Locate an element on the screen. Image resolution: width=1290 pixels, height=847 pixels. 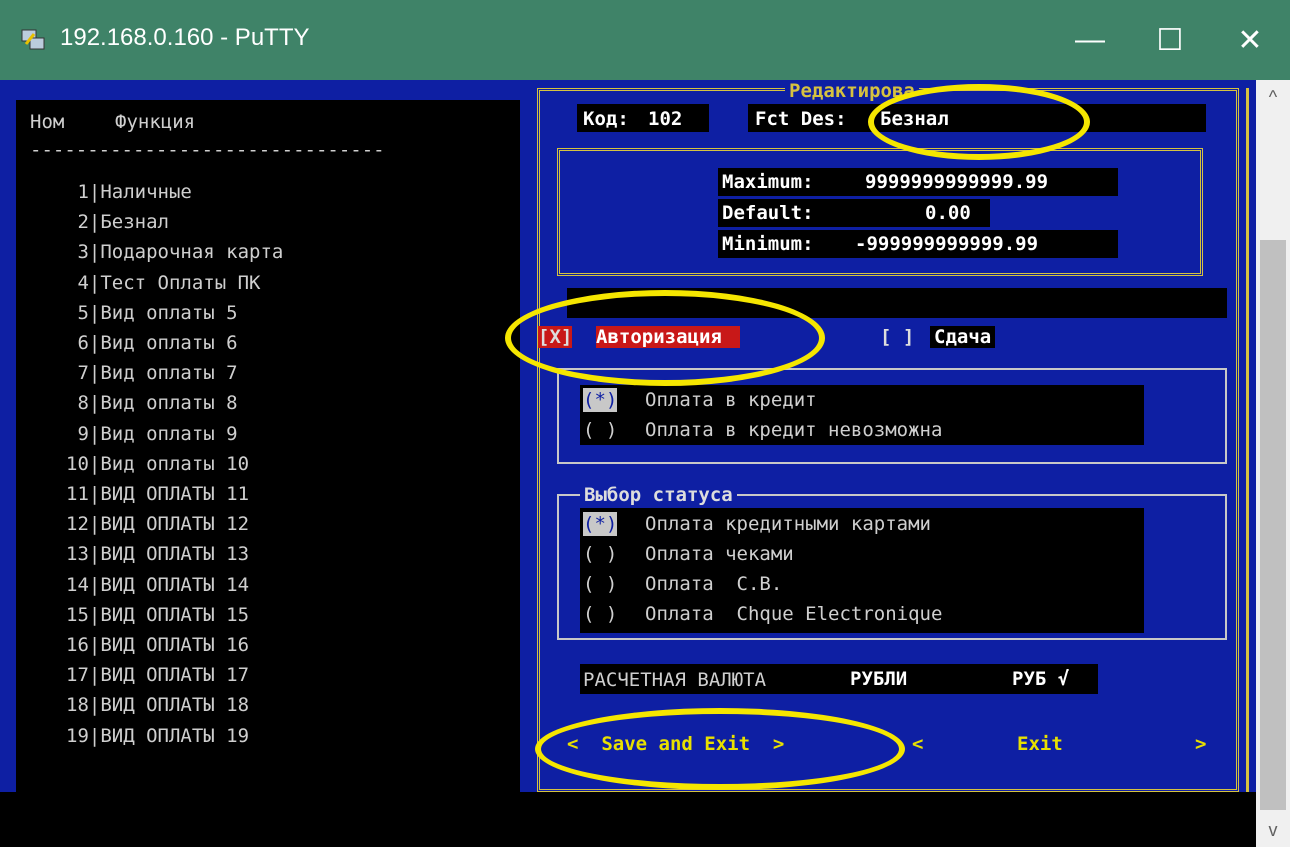
terminal-bottom is located at coordinates (628, 819).